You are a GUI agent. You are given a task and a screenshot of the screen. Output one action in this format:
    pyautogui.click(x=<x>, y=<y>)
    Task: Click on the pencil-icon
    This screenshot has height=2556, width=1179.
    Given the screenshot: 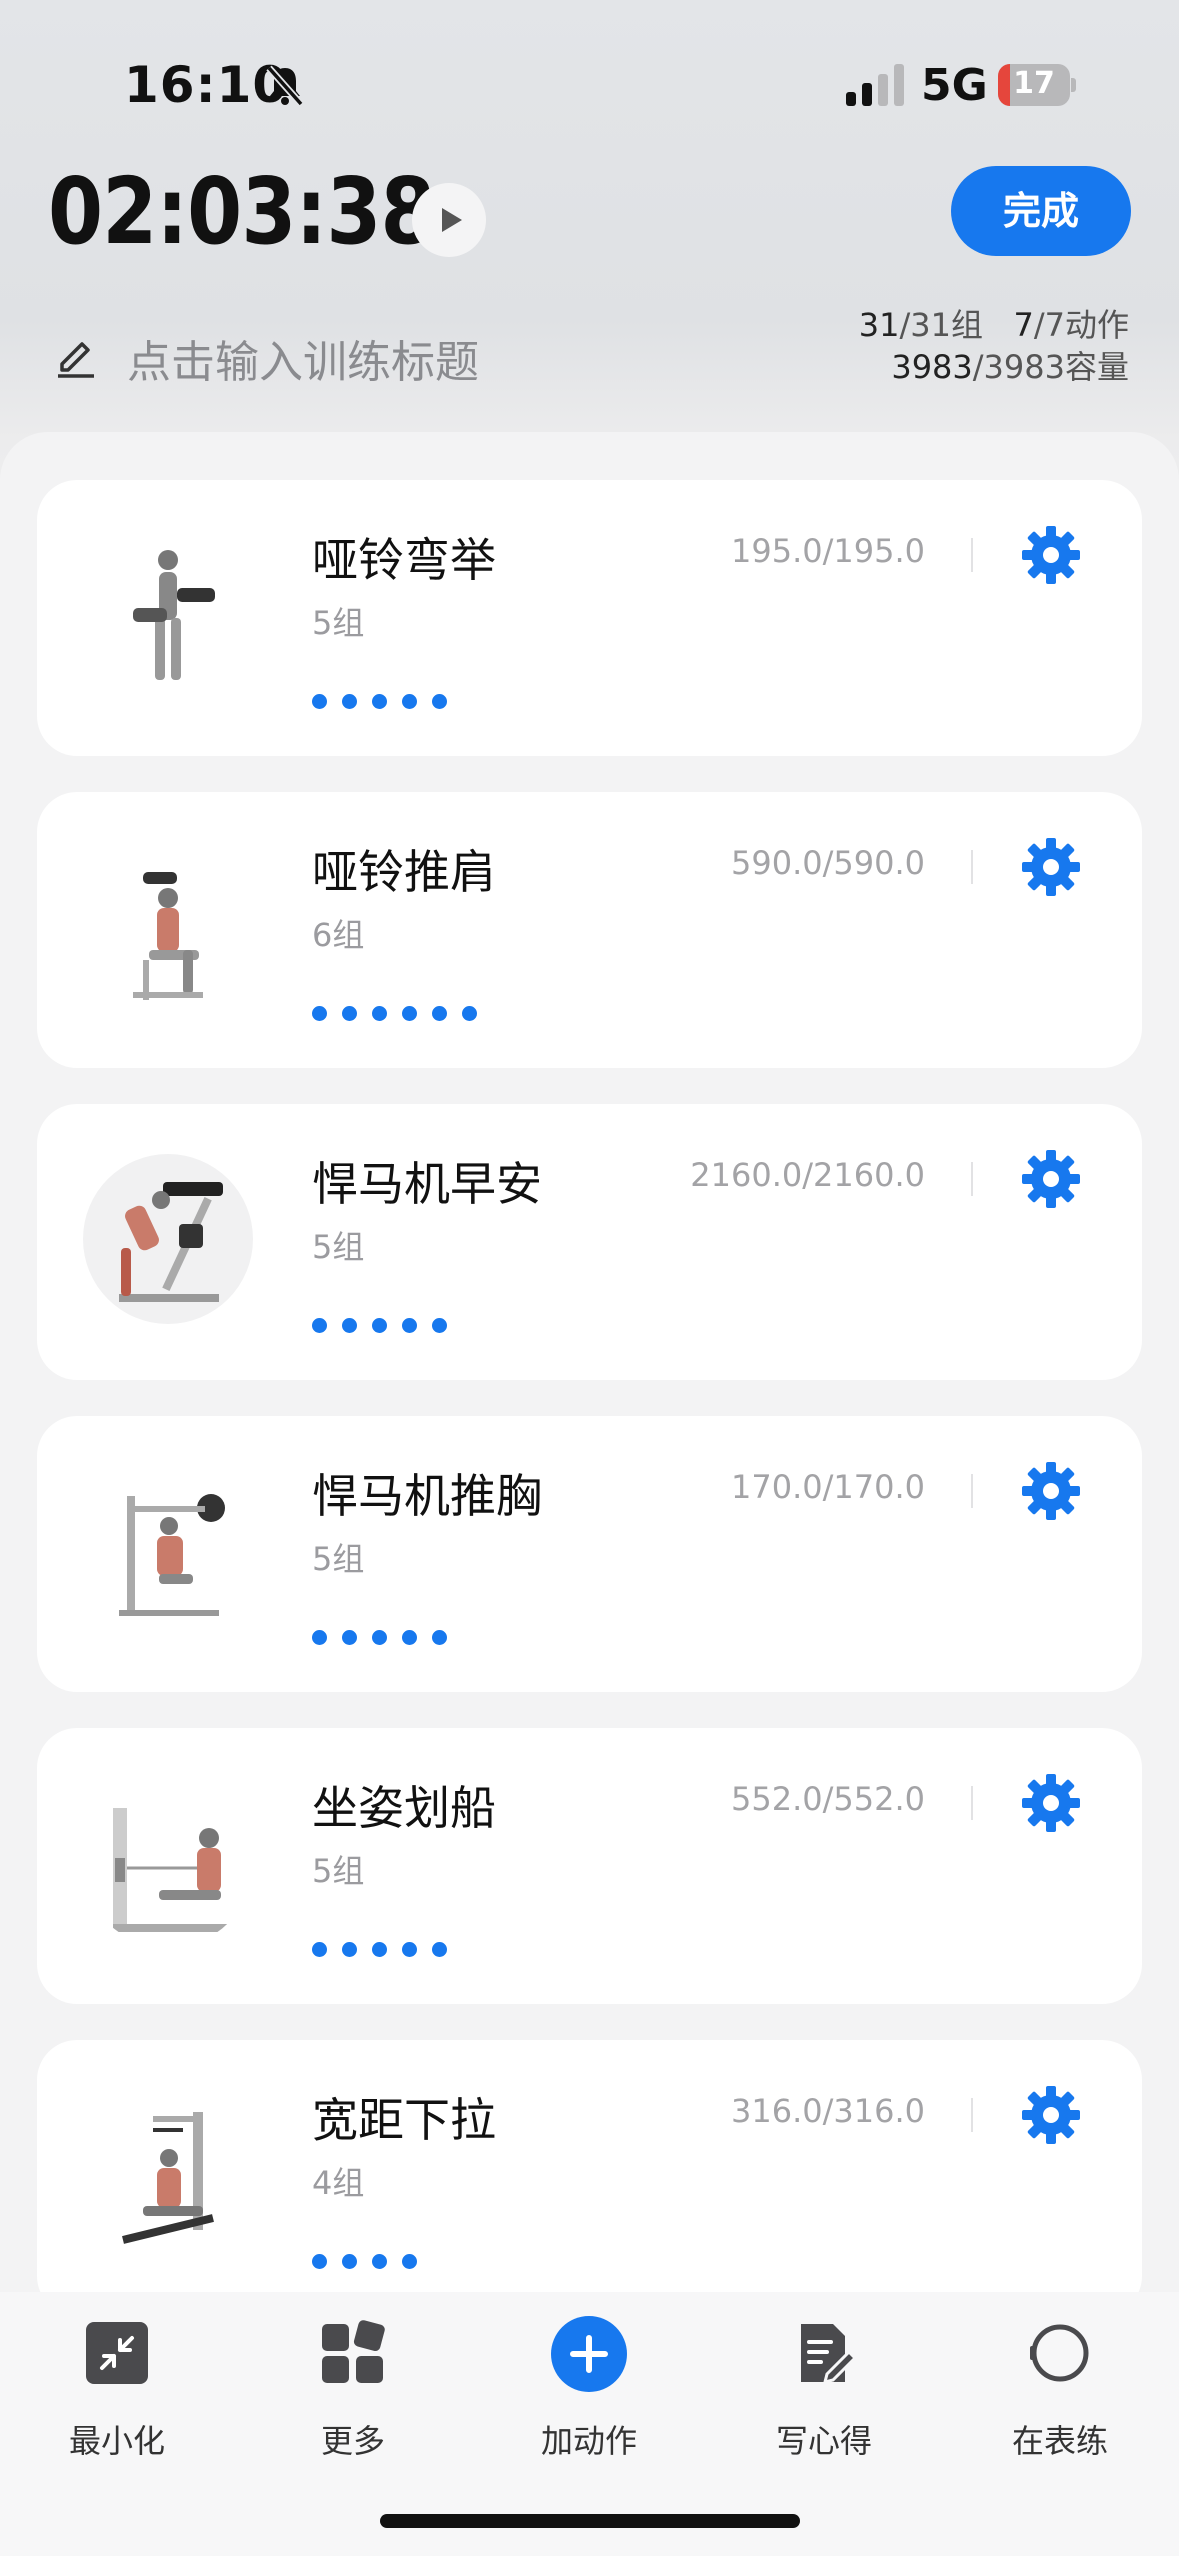 What is the action you would take?
    pyautogui.click(x=76, y=360)
    